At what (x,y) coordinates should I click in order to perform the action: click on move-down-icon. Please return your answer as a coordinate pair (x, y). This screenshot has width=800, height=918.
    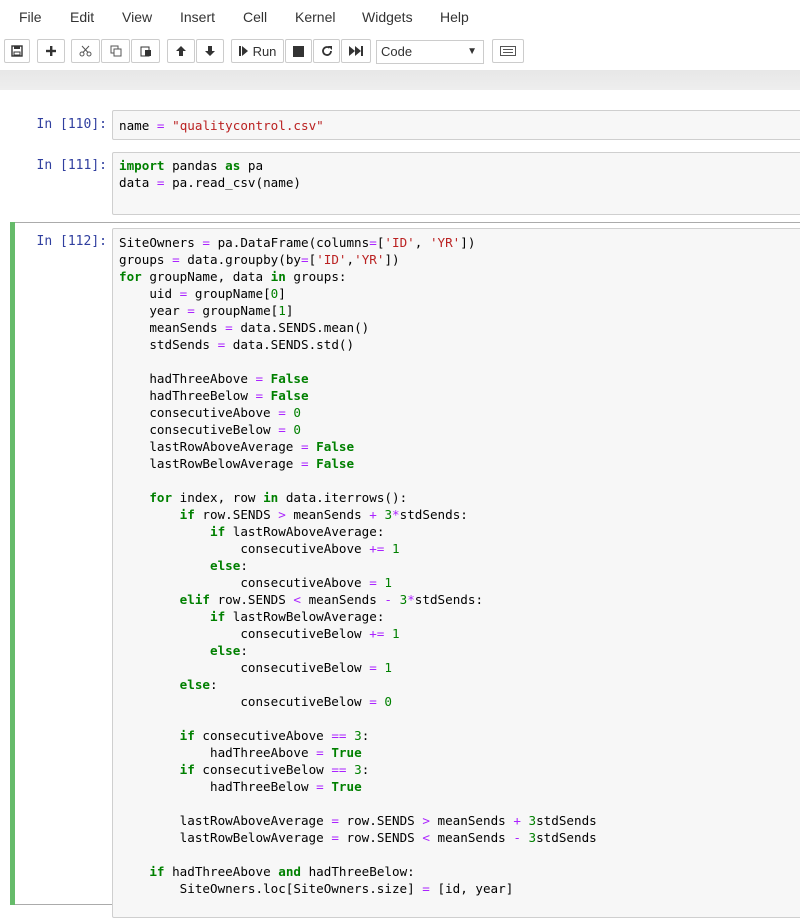
    Looking at the image, I should click on (210, 51).